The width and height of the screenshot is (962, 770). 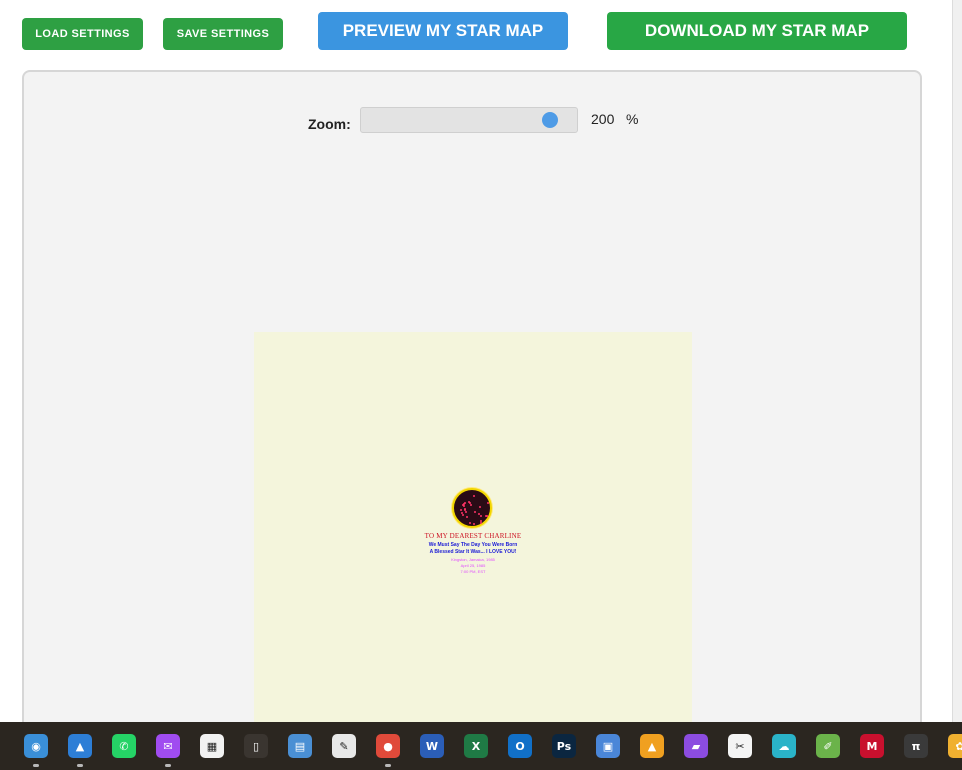 I want to click on mcafee-icon: M, so click(x=872, y=746).